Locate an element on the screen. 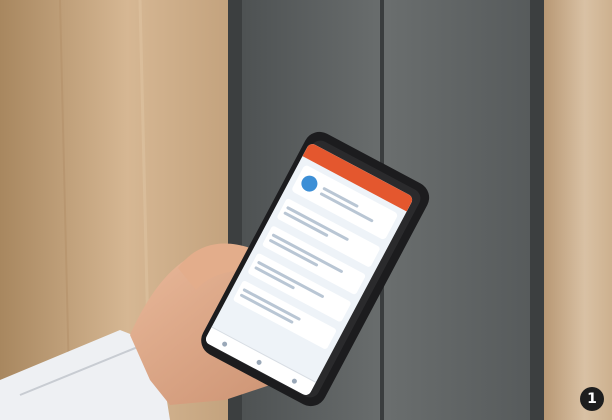 The width and height of the screenshot is (612, 420). tab-profile-icon is located at coordinates (294, 381).